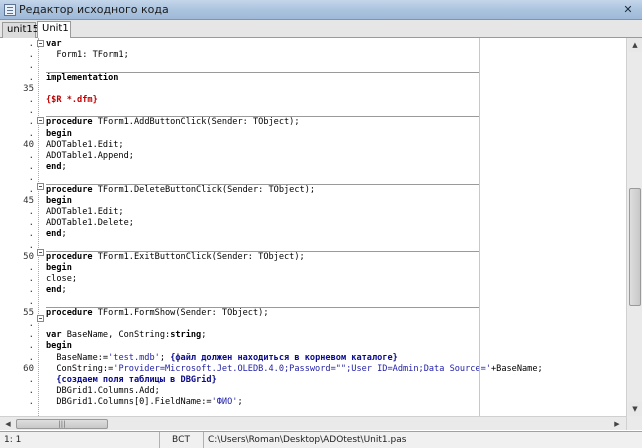 The image size is (642, 448). I want to click on thumb-grip-icon: |||, so click(62, 424).